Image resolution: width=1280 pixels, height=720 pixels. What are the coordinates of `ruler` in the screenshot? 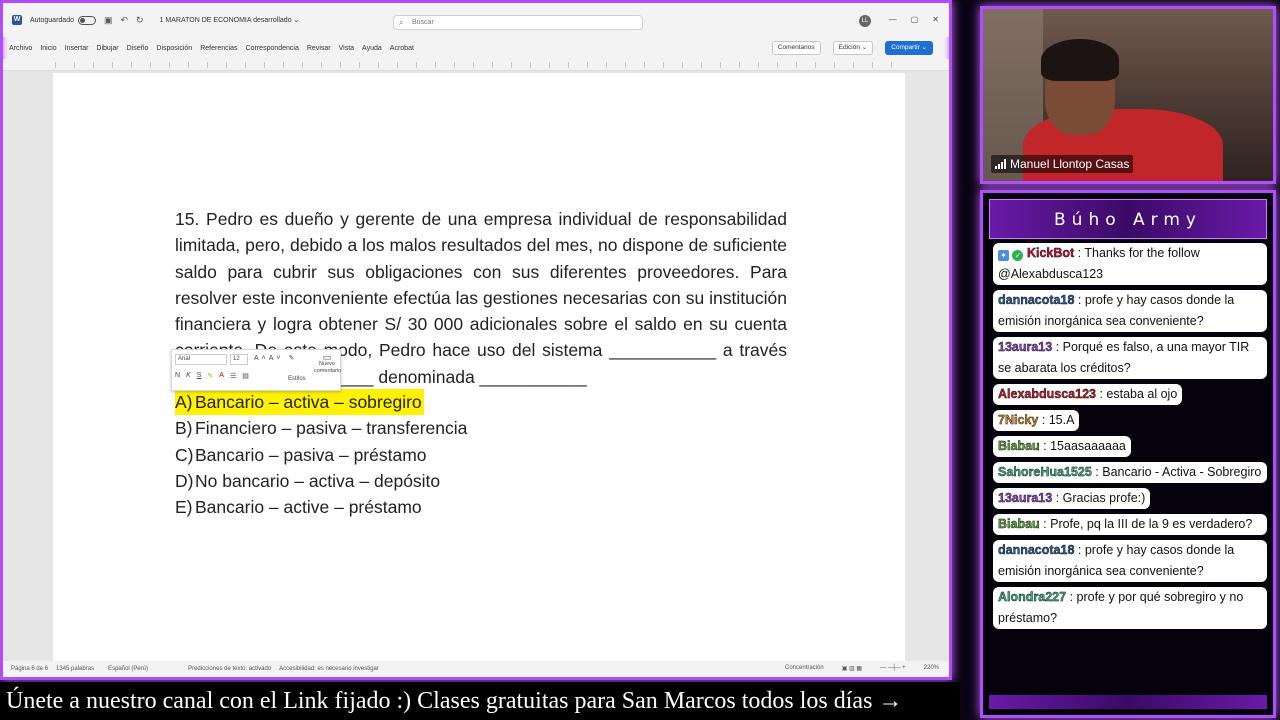 It's located at (476, 65).